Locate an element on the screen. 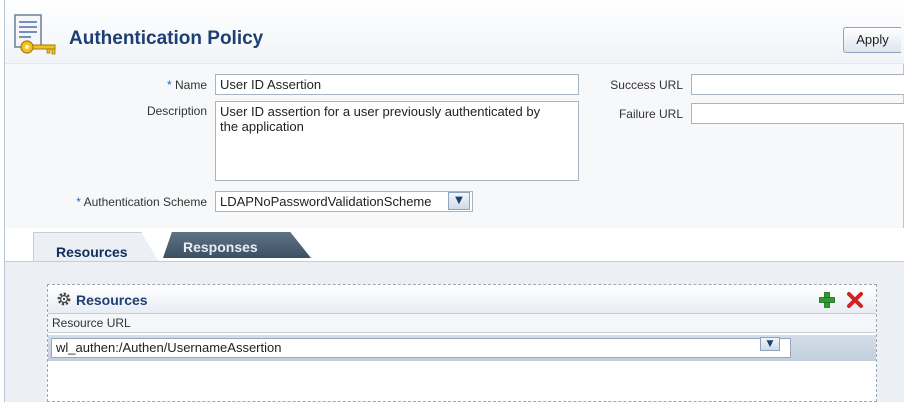 Image resolution: width=904 pixels, height=402 pixels. name-label-text: Name is located at coordinates (190, 85).